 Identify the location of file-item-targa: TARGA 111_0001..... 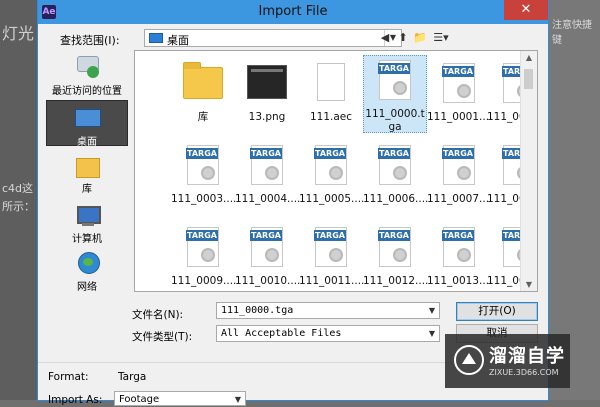
(460, 98).